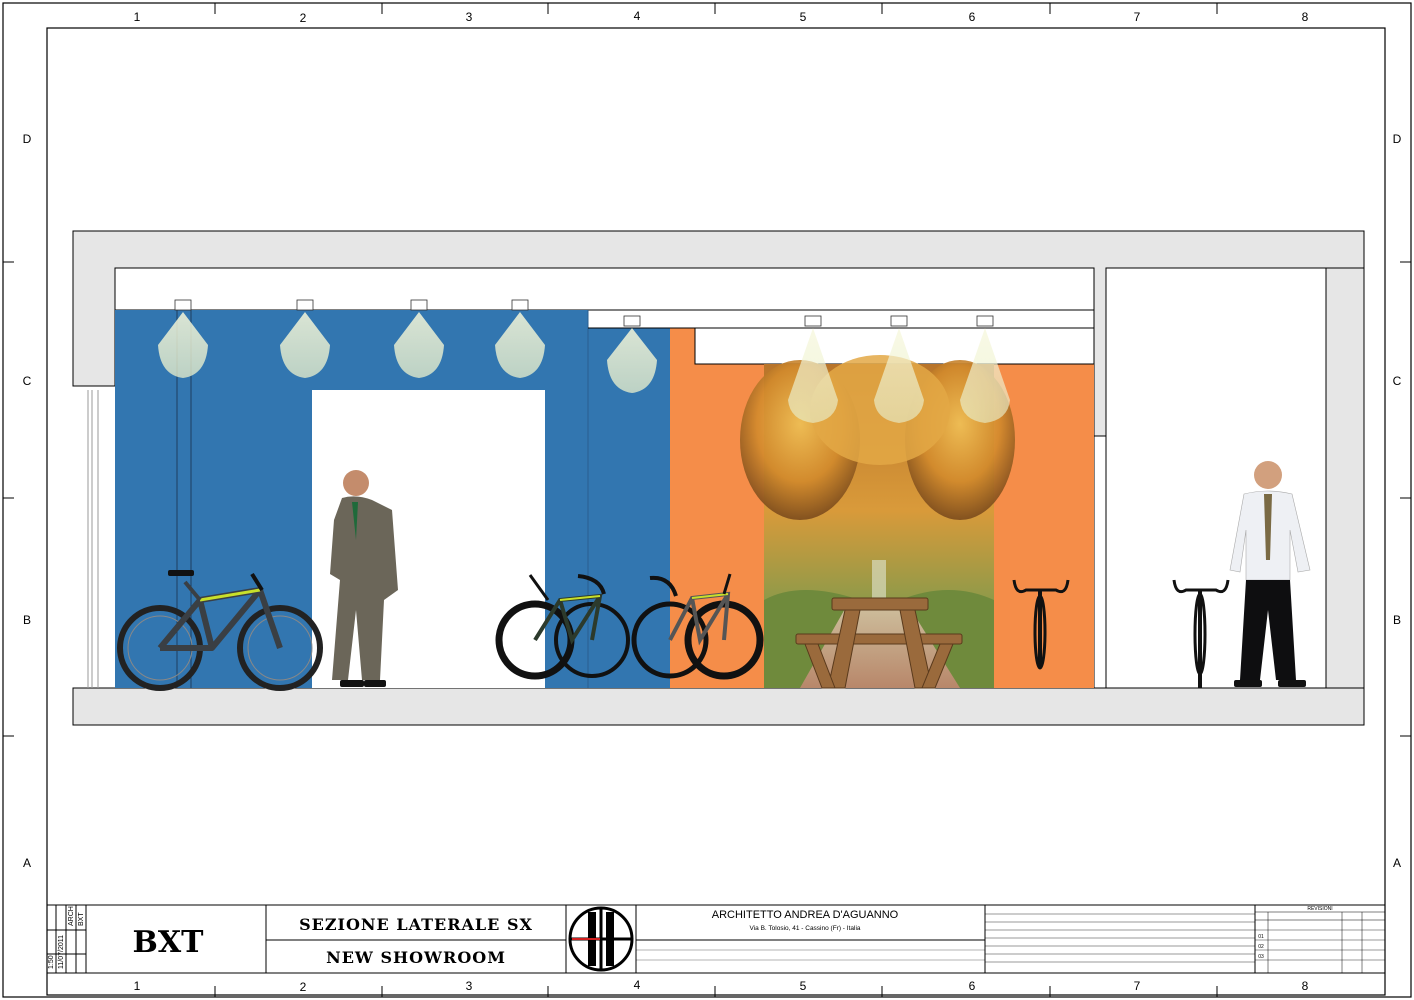 This screenshot has height=1000, width=1414. I want to click on revision-row: 02, so click(1261, 947).